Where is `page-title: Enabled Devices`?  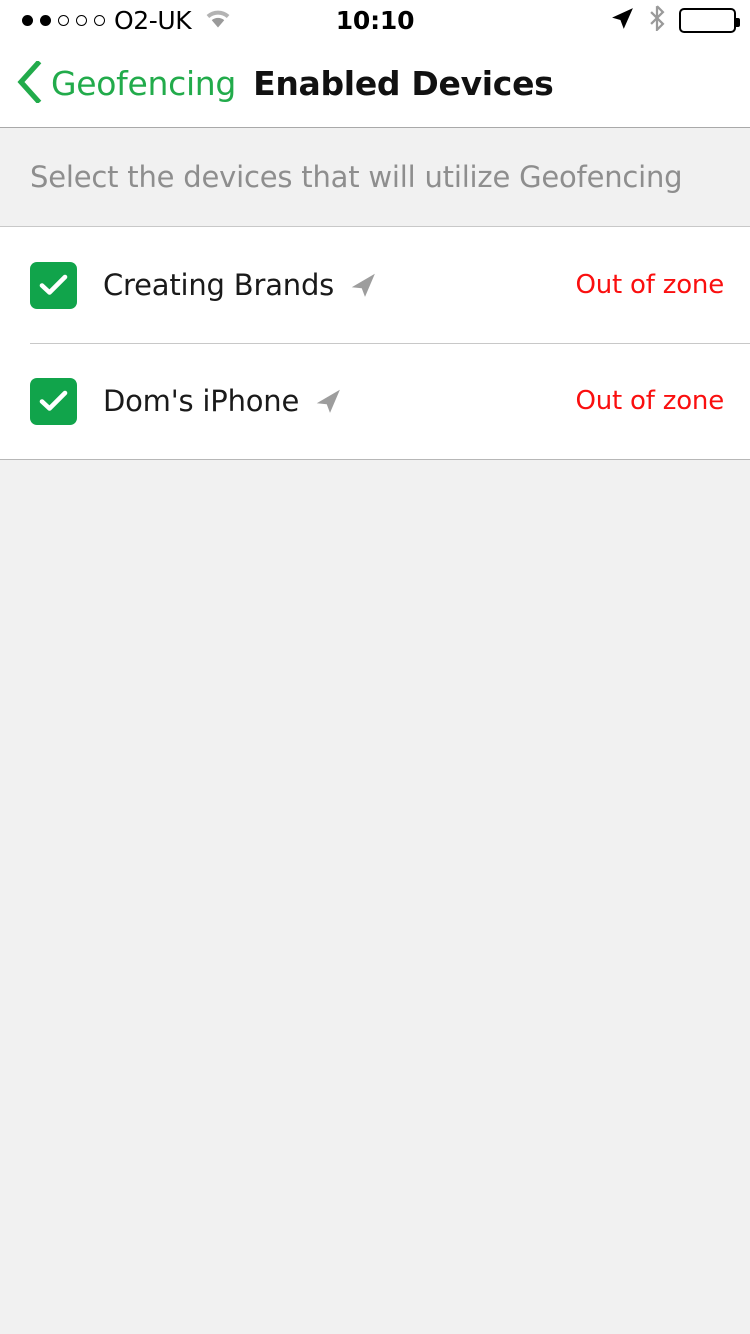
page-title: Enabled Devices is located at coordinates (403, 83).